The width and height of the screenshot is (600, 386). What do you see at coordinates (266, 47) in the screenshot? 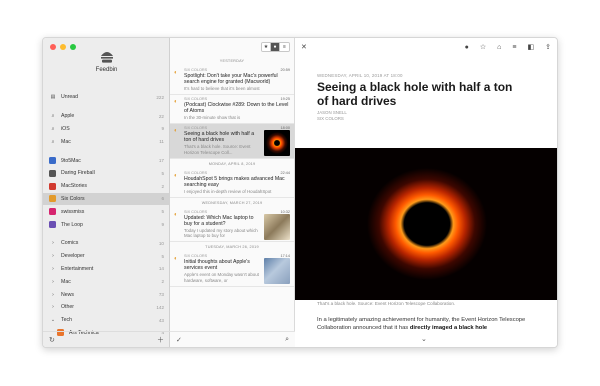
I see `starred-filter-button: ★` at bounding box center [266, 47].